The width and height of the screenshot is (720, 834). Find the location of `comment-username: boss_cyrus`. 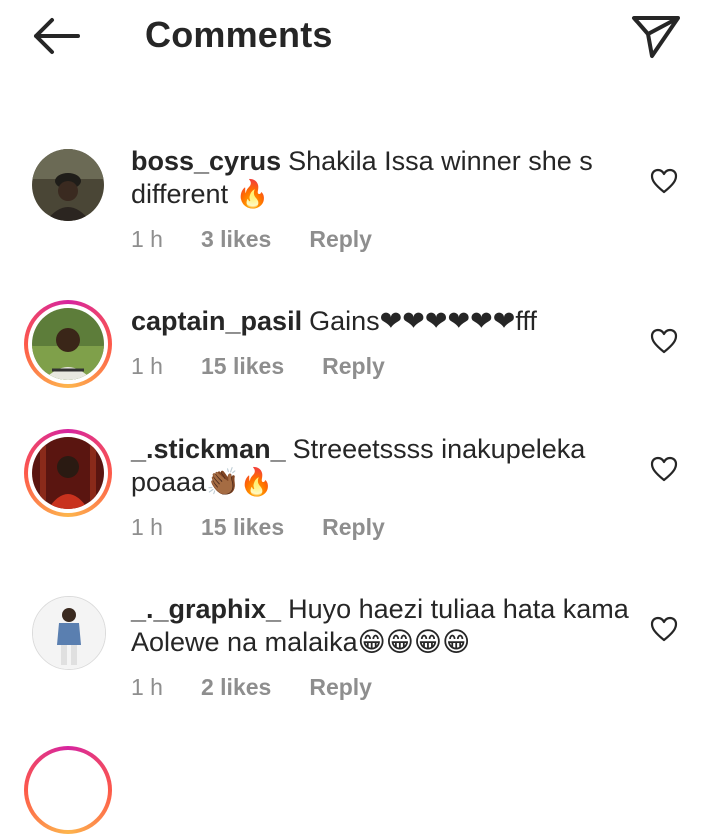

comment-username: boss_cyrus is located at coordinates (206, 161).